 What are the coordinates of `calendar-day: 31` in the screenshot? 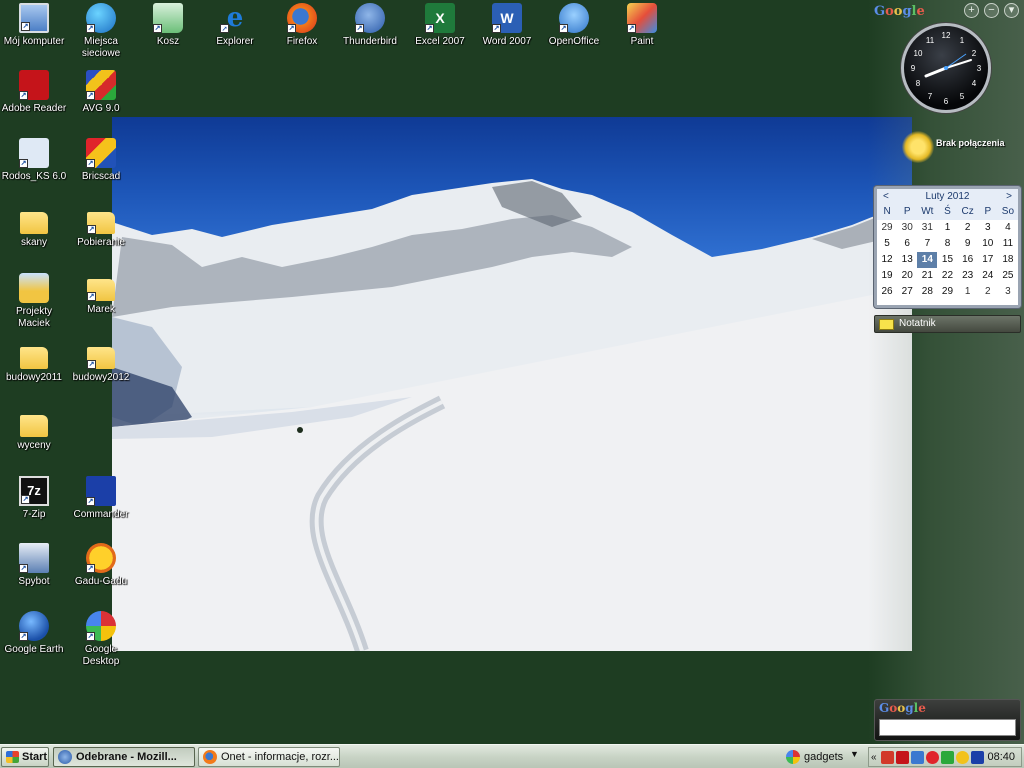 It's located at (927, 228).